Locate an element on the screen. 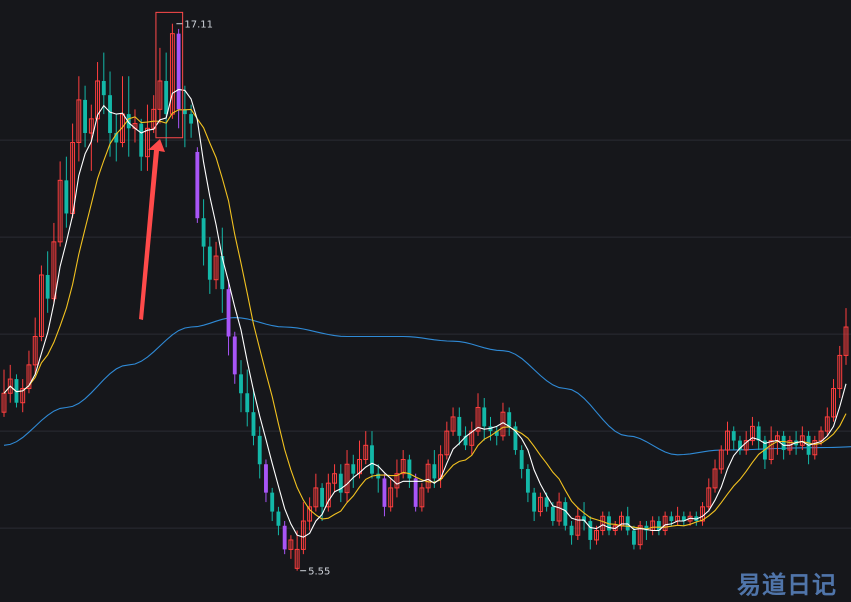 Image resolution: width=851 pixels, height=602 pixels. watermark-logo: 易道日记 is located at coordinates (787, 585).